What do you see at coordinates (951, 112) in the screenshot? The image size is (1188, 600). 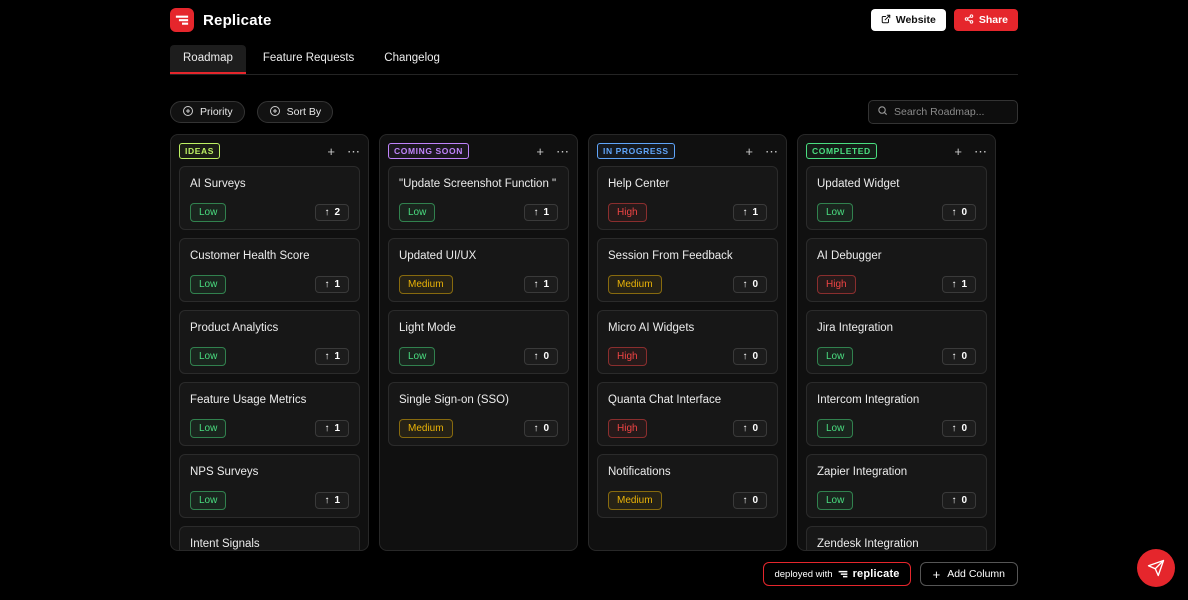 I see `search-input` at bounding box center [951, 112].